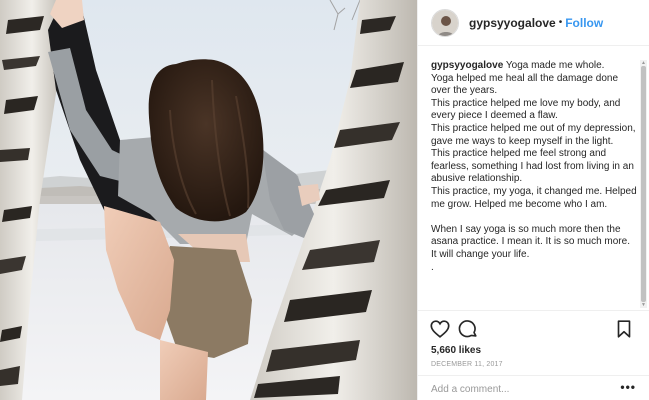 This screenshot has height=400, width=649. I want to click on likes-count: 5,660 likes, so click(456, 350).